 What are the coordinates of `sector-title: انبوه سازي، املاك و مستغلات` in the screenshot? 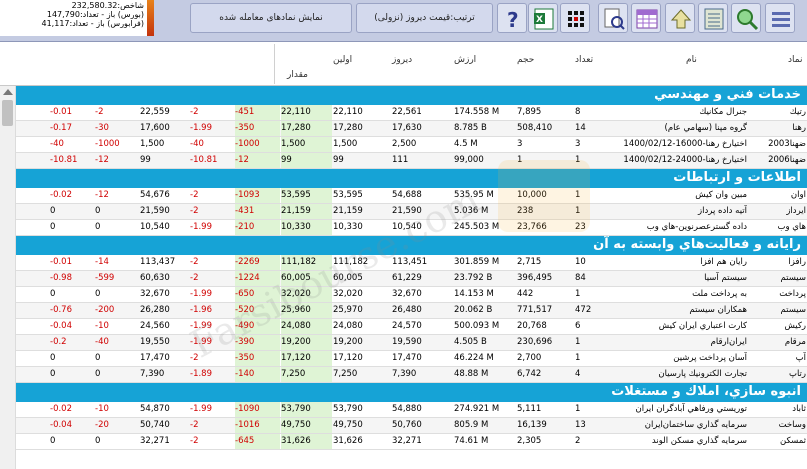 It's located at (706, 391).